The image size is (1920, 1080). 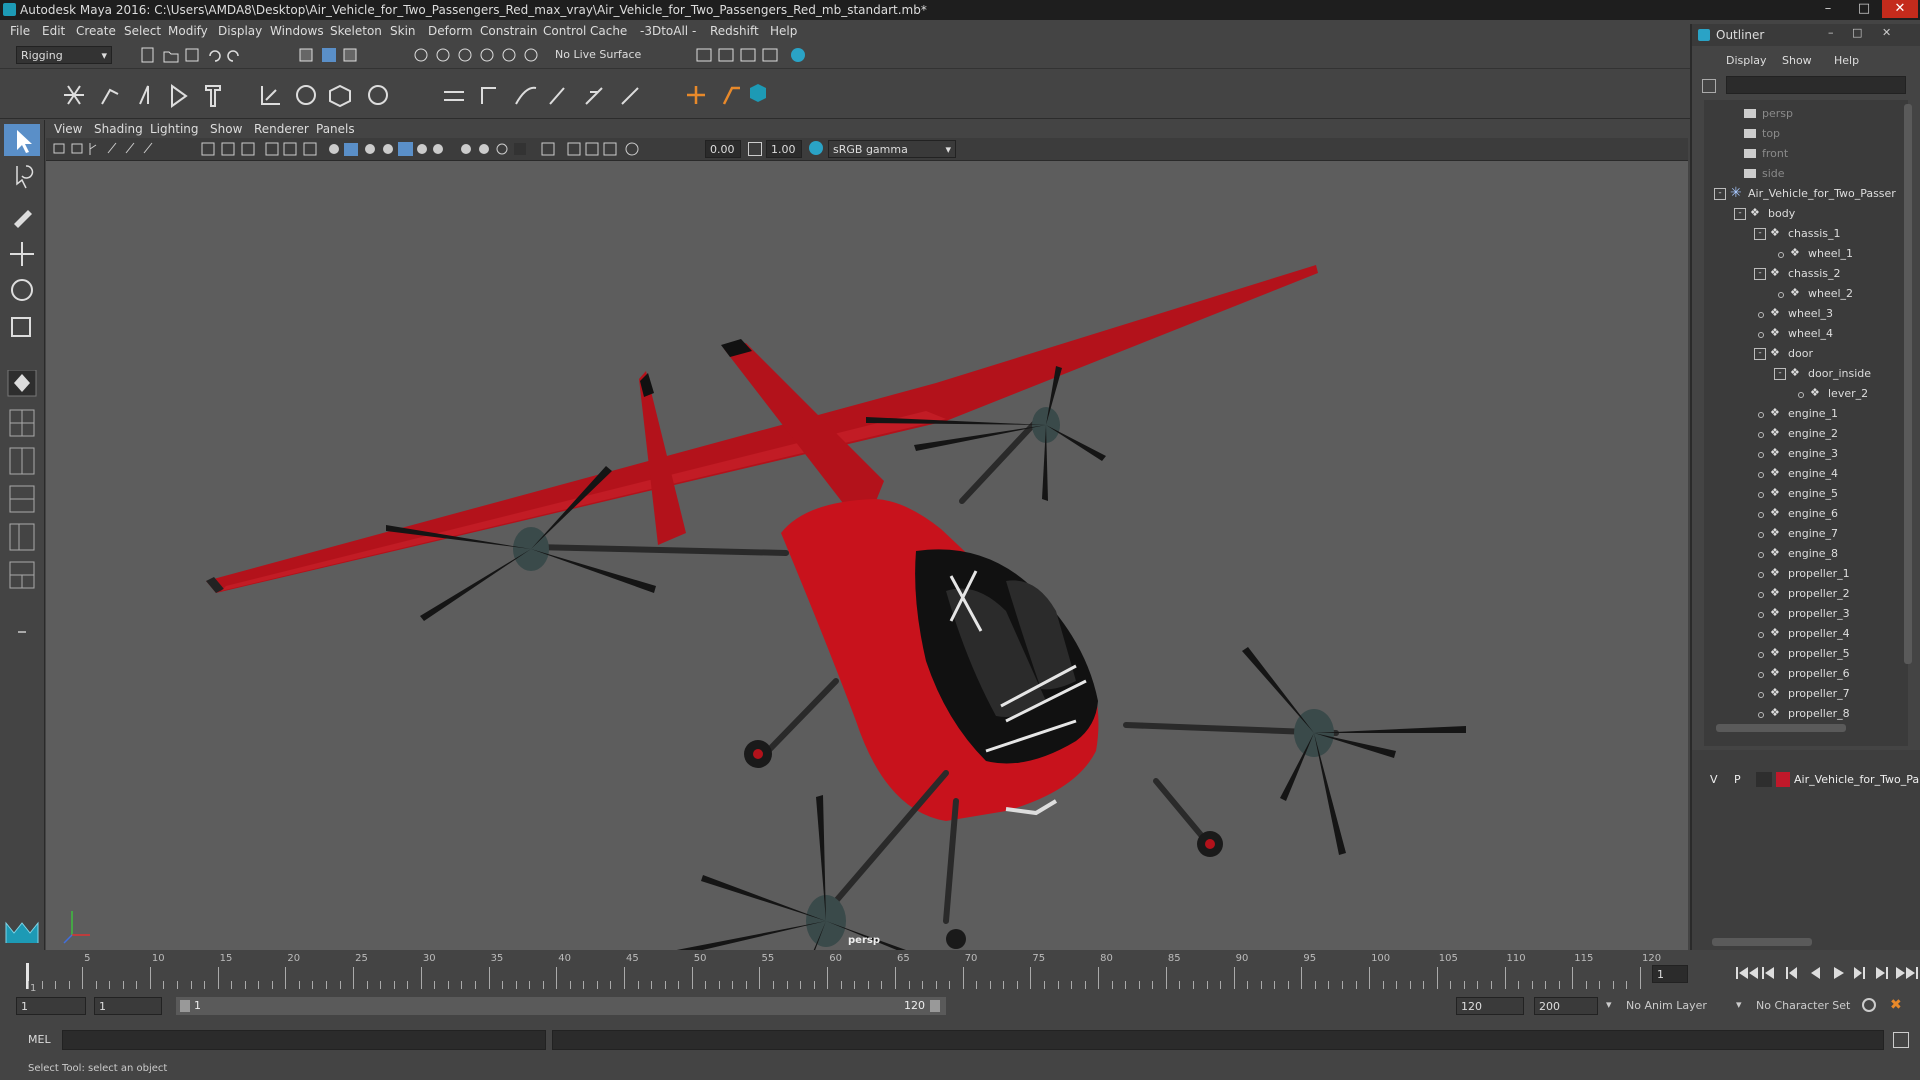 I want to click on panel-menu-shading: Shading, so click(x=118, y=129).